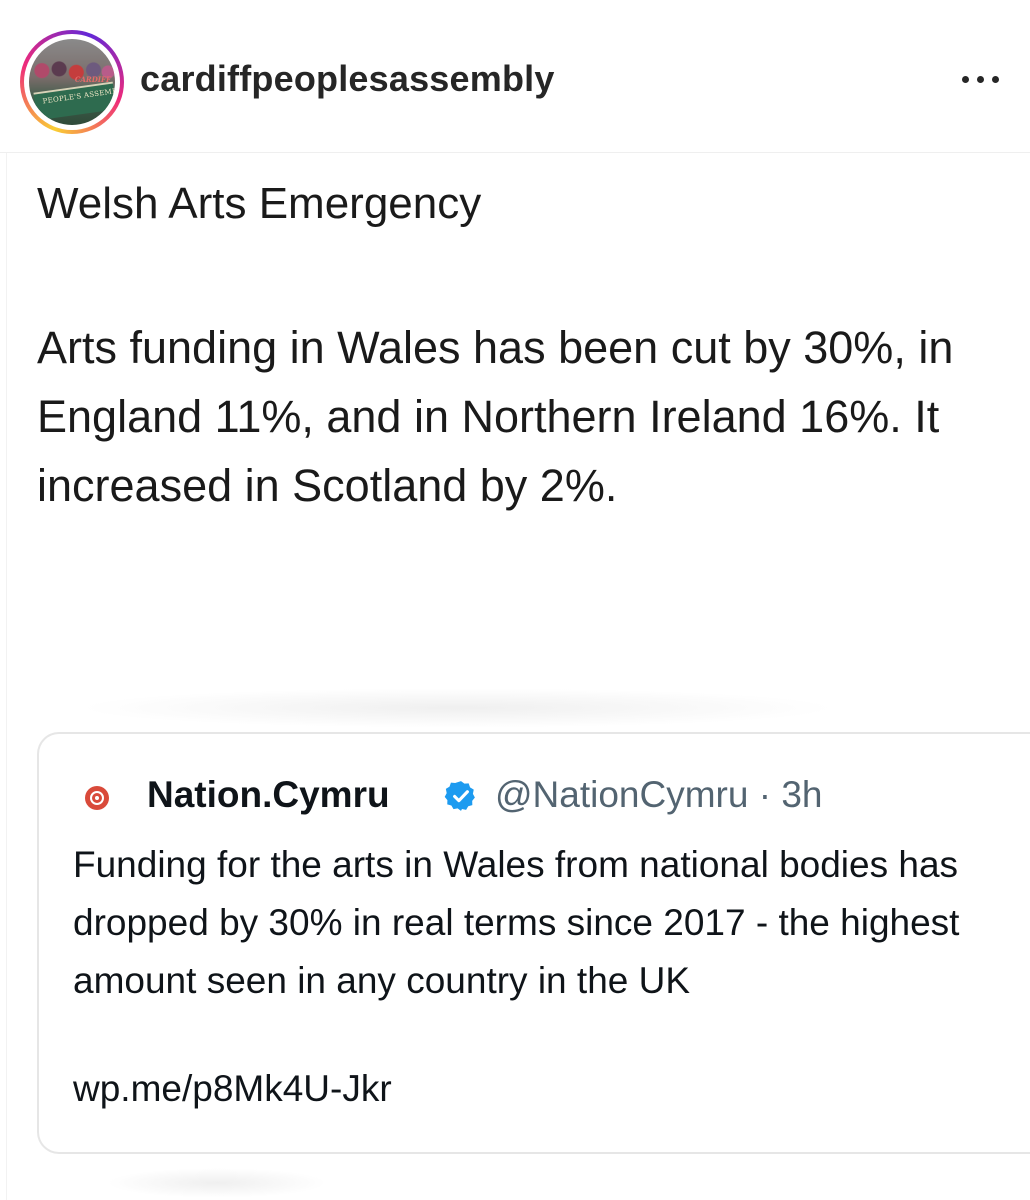 The image size is (1030, 1200). Describe the element at coordinates (459, 796) in the screenshot. I see `verified-badge-icon` at that location.